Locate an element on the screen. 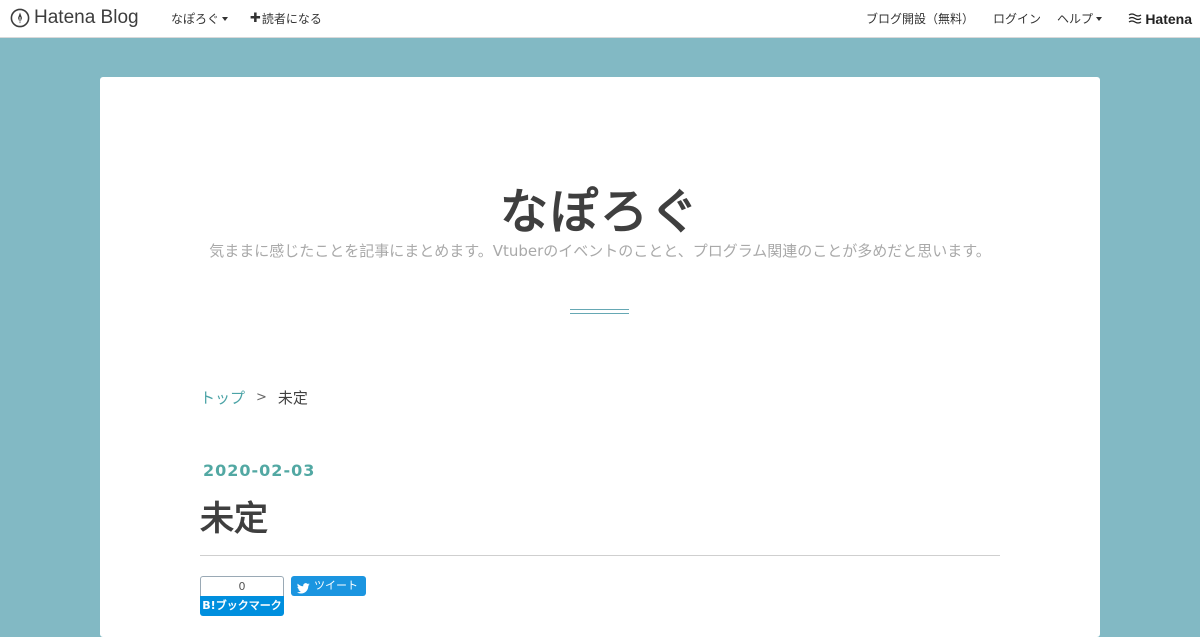 The height and width of the screenshot is (637, 1200). breadcrumb: トップ > 未定 is located at coordinates (254, 397).